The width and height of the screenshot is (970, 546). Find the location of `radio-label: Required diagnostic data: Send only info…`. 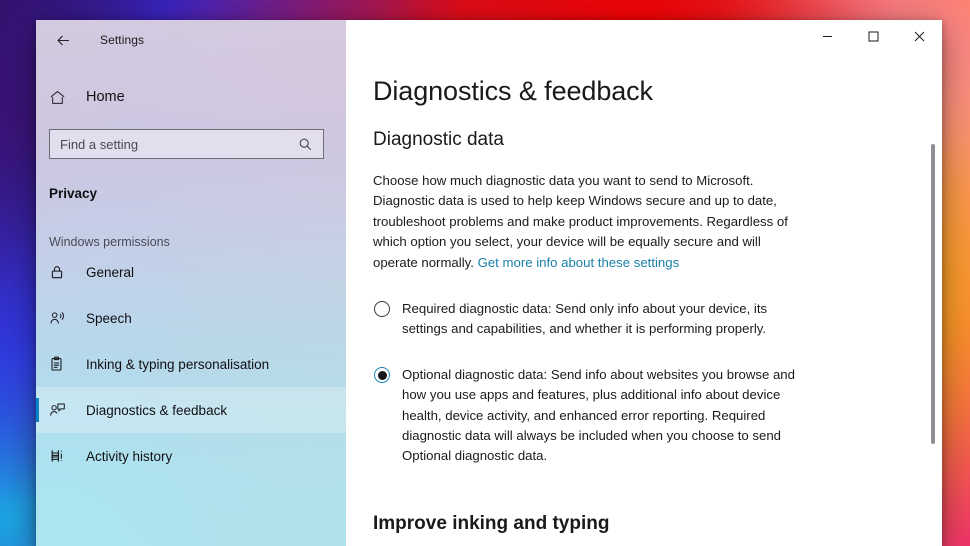

radio-label: Required diagnostic data: Send only info… is located at coordinates (585, 319).